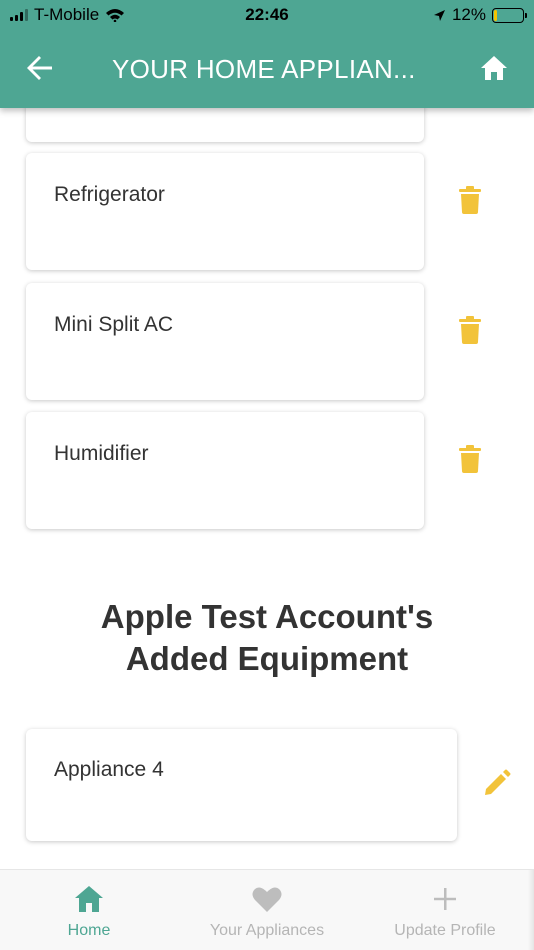 The width and height of the screenshot is (534, 950). I want to click on arrow-left-icon, so click(40, 68).